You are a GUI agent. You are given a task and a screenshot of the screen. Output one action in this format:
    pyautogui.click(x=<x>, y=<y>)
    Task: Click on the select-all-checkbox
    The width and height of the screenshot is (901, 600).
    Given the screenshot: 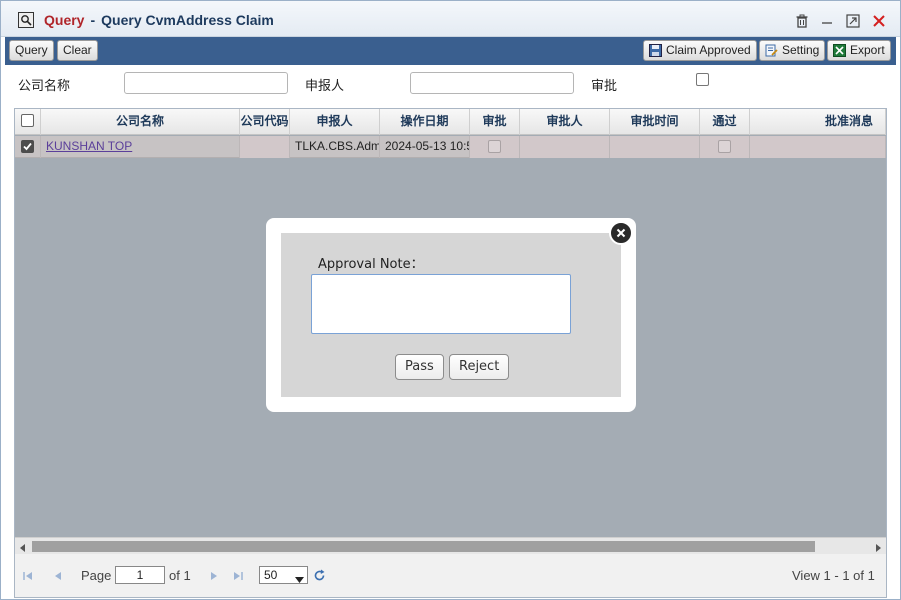 What is the action you would take?
    pyautogui.click(x=27, y=120)
    